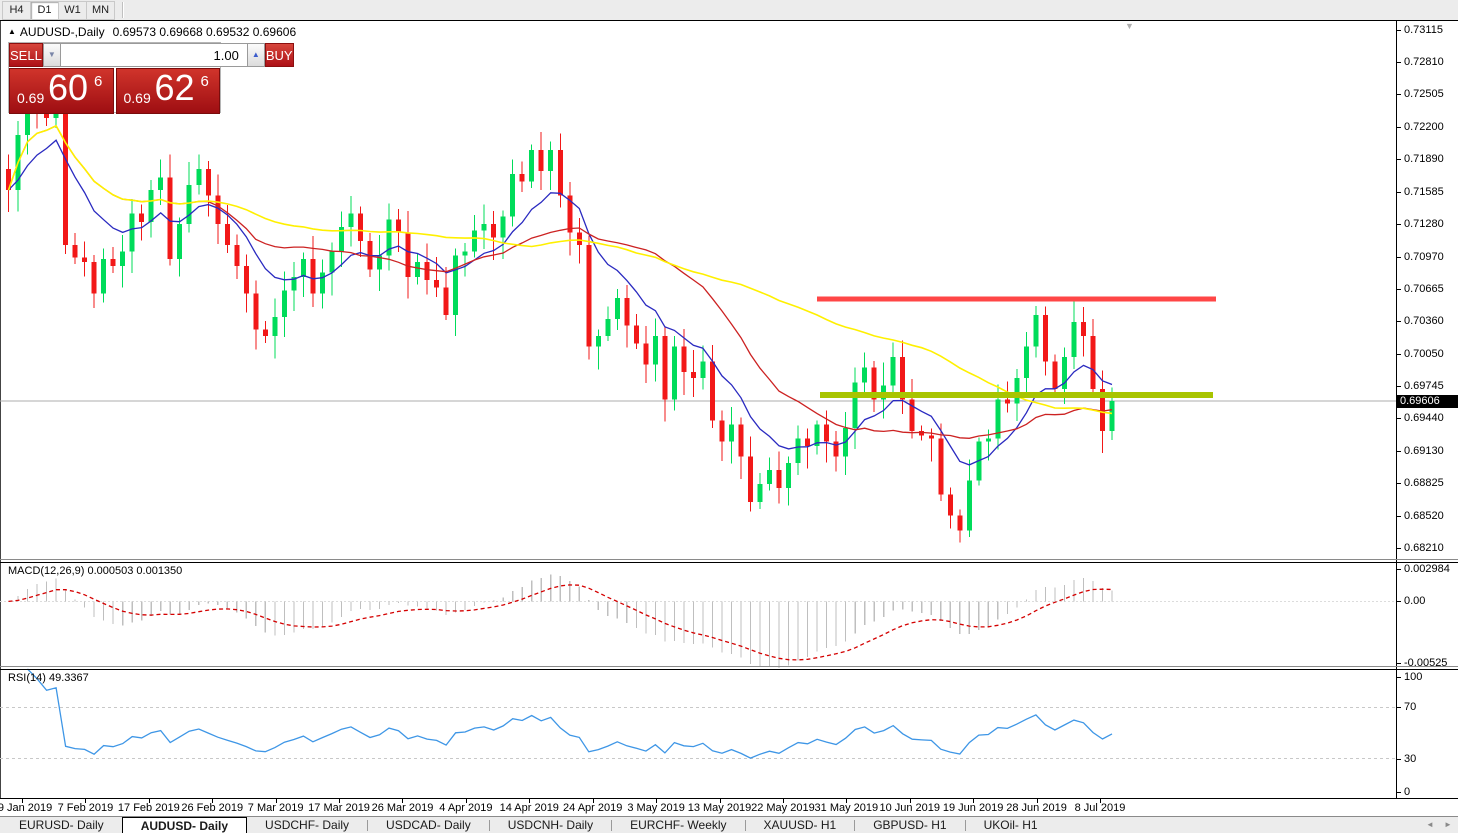  What do you see at coordinates (402, 808) in the screenshot?
I see `date-label: 26 Mar 2019` at bounding box center [402, 808].